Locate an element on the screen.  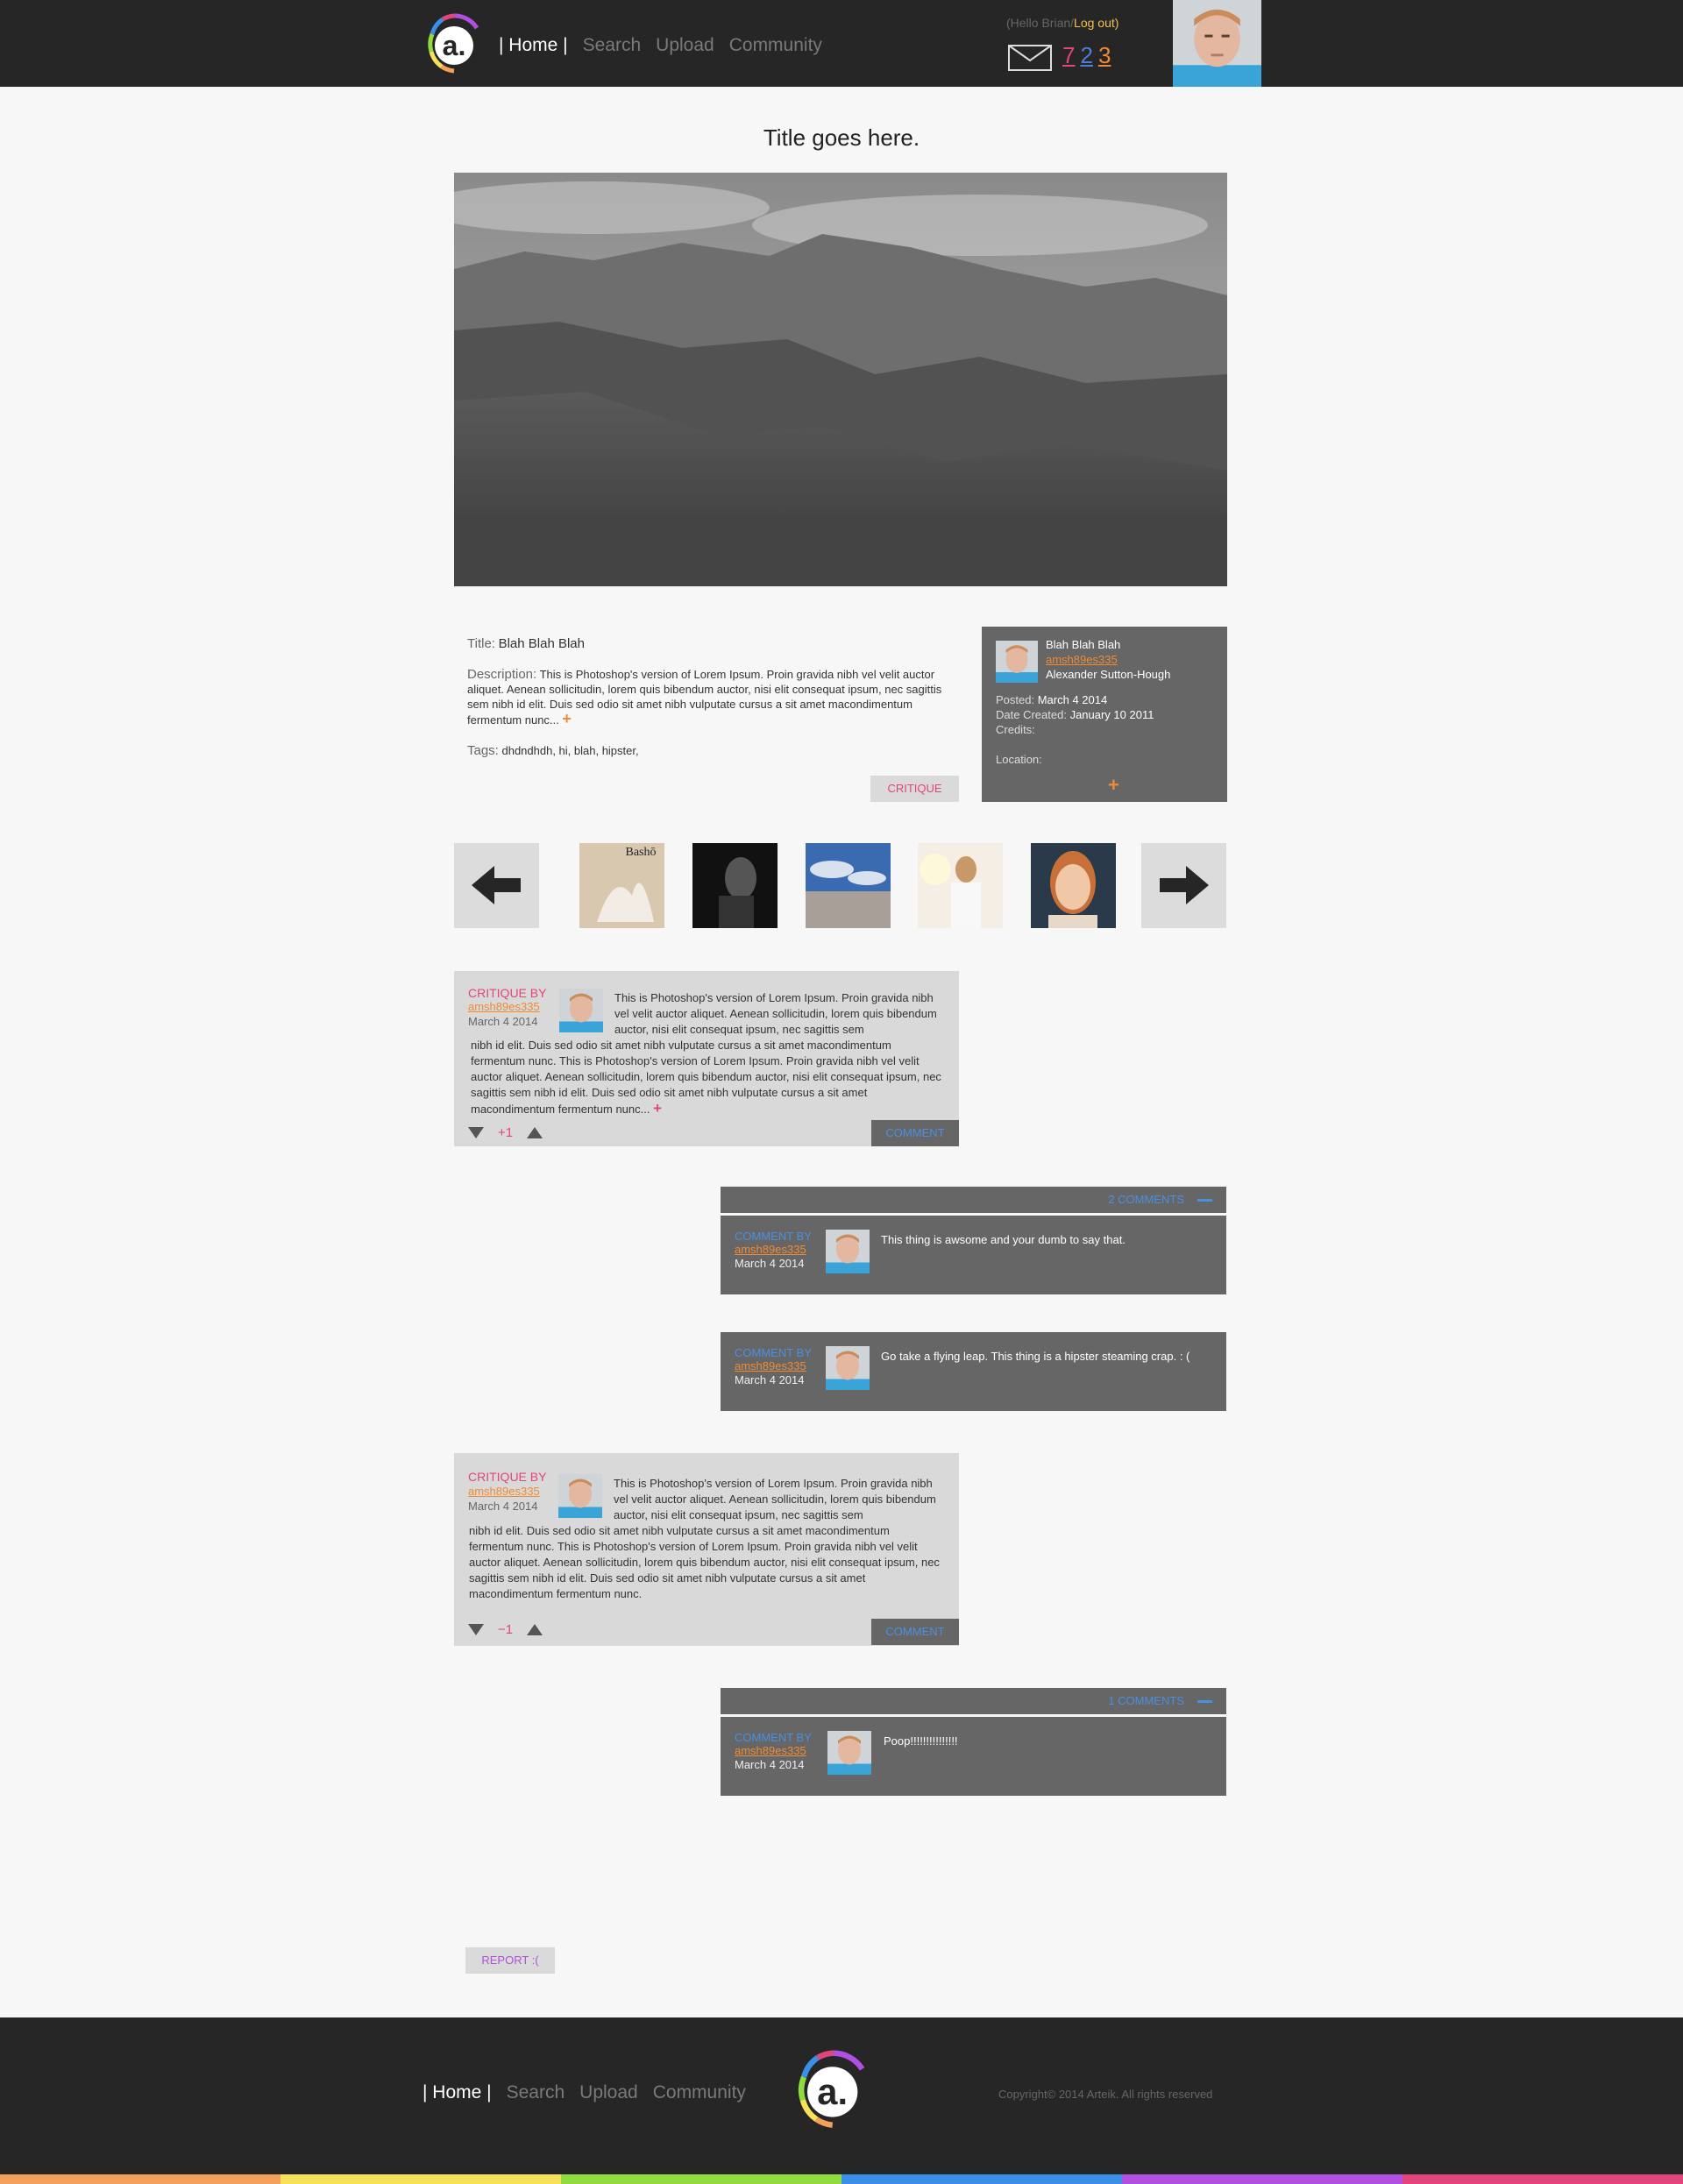
main-nav: | Home | Search Upload Community is located at coordinates (668, 45).